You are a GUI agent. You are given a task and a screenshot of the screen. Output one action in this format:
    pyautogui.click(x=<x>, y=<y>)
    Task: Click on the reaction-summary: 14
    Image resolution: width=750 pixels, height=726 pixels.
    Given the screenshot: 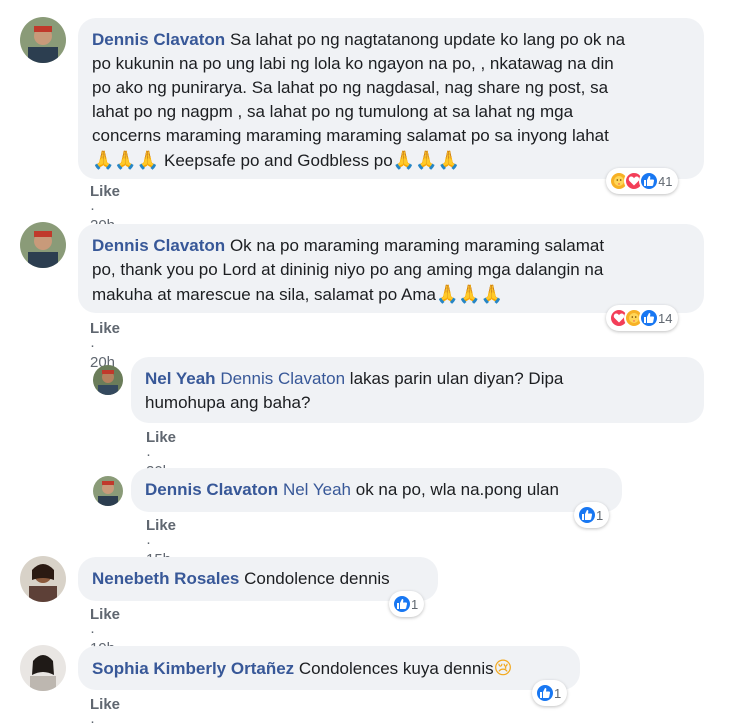 What is the action you would take?
    pyautogui.click(x=642, y=318)
    